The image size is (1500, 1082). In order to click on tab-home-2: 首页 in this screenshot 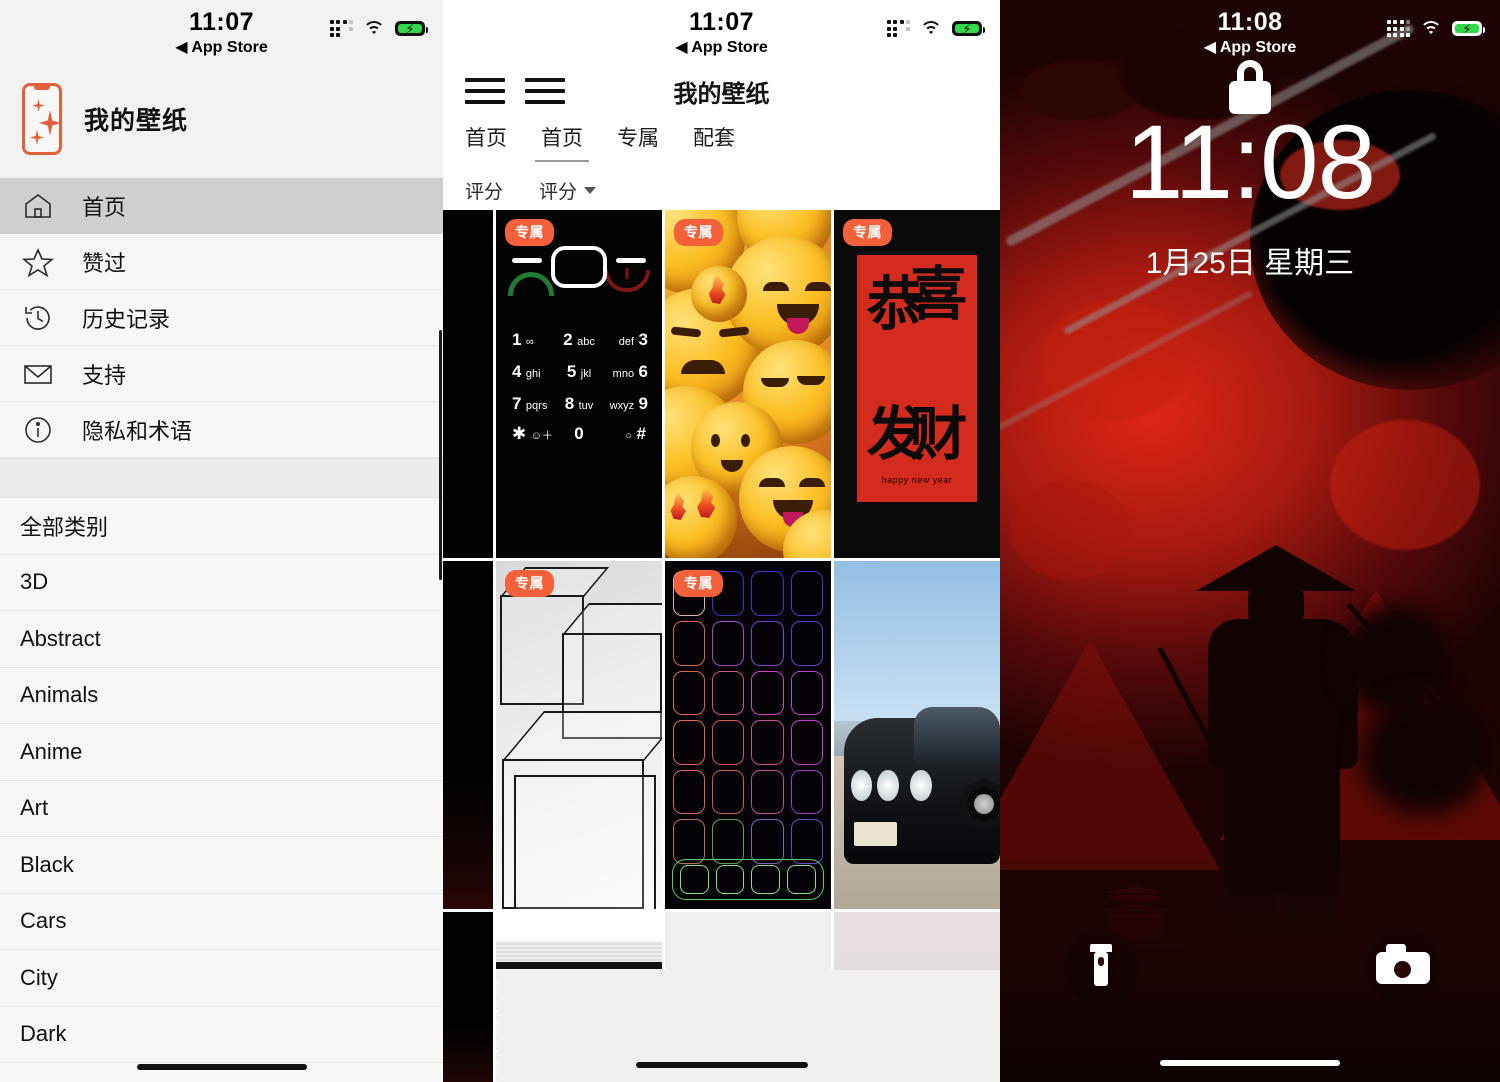, I will do `click(562, 142)`.